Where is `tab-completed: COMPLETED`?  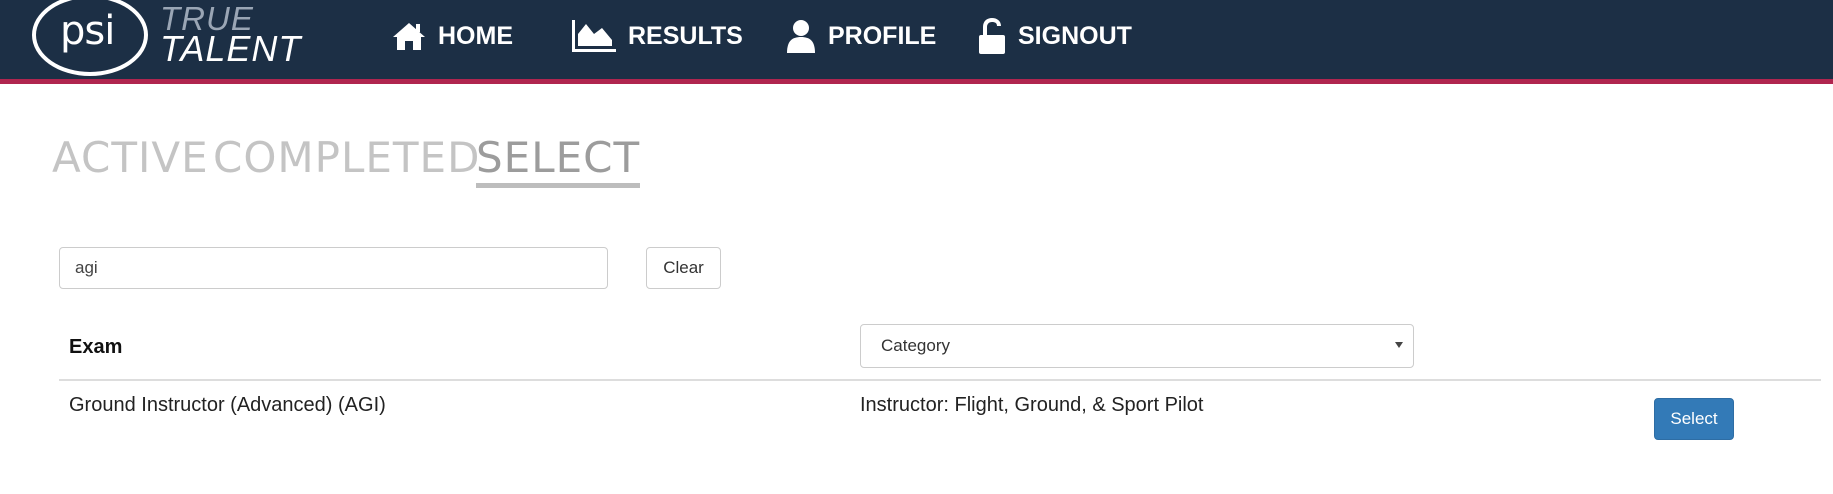 tab-completed: COMPLETED is located at coordinates (346, 158).